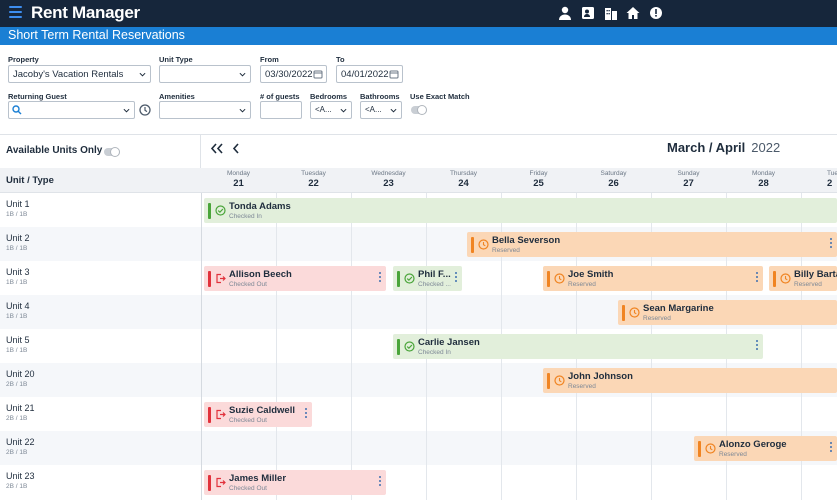 This screenshot has height=500, width=837. Describe the element at coordinates (463, 183) in the screenshot. I see `day-number: 24` at that location.